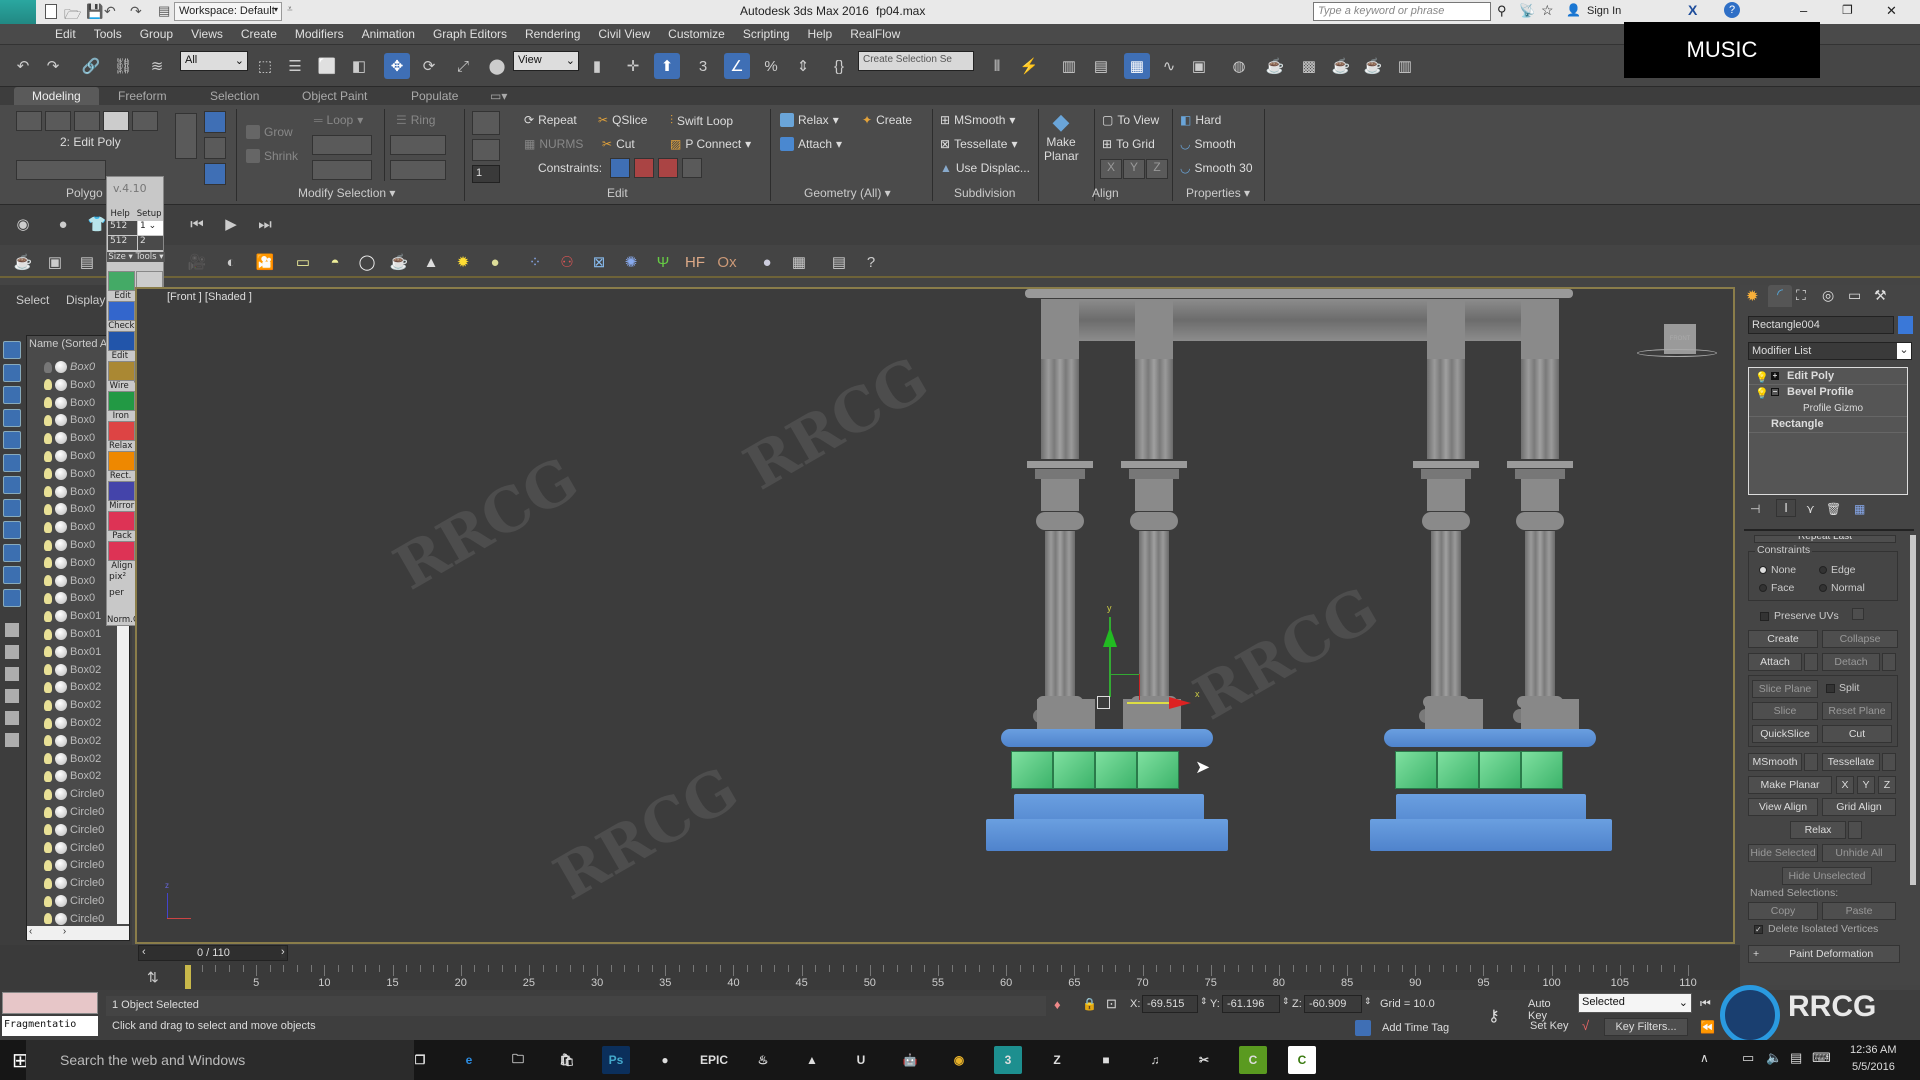  Describe the element at coordinates (207, 34) in the screenshot. I see `menu-views: Views` at that location.